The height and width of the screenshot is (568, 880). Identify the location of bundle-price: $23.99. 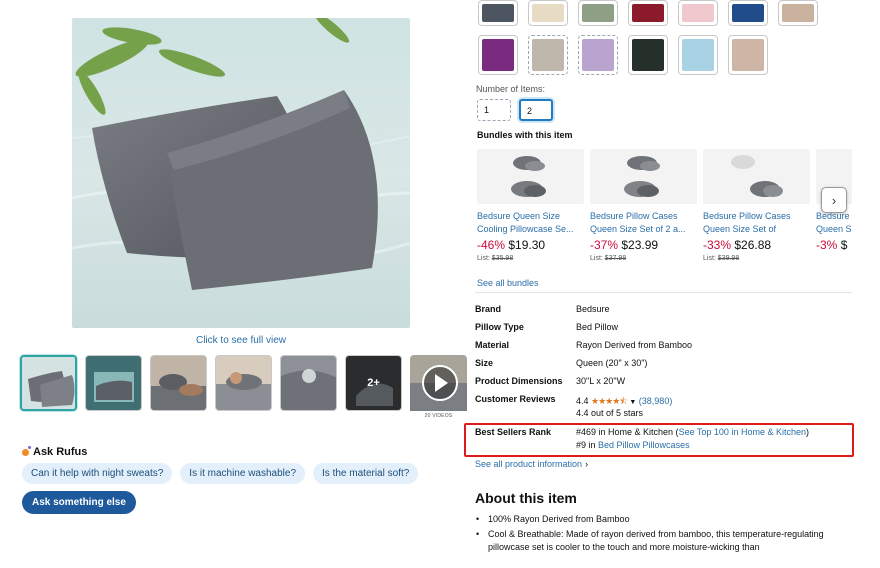
(640, 245).